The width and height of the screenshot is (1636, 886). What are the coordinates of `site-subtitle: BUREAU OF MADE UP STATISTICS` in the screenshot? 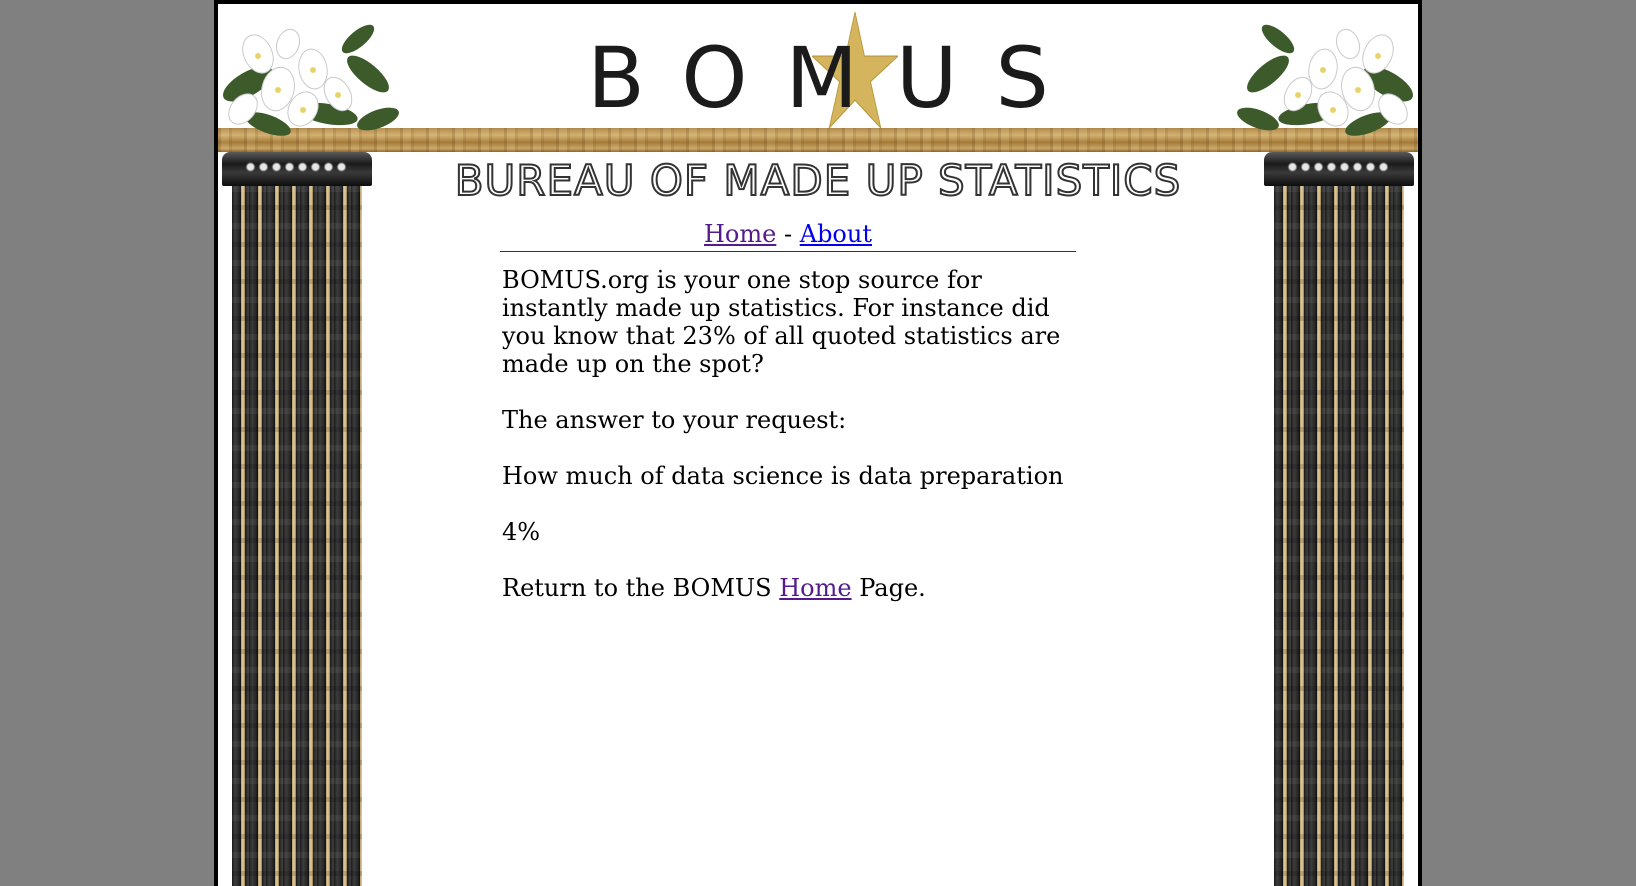 It's located at (818, 180).